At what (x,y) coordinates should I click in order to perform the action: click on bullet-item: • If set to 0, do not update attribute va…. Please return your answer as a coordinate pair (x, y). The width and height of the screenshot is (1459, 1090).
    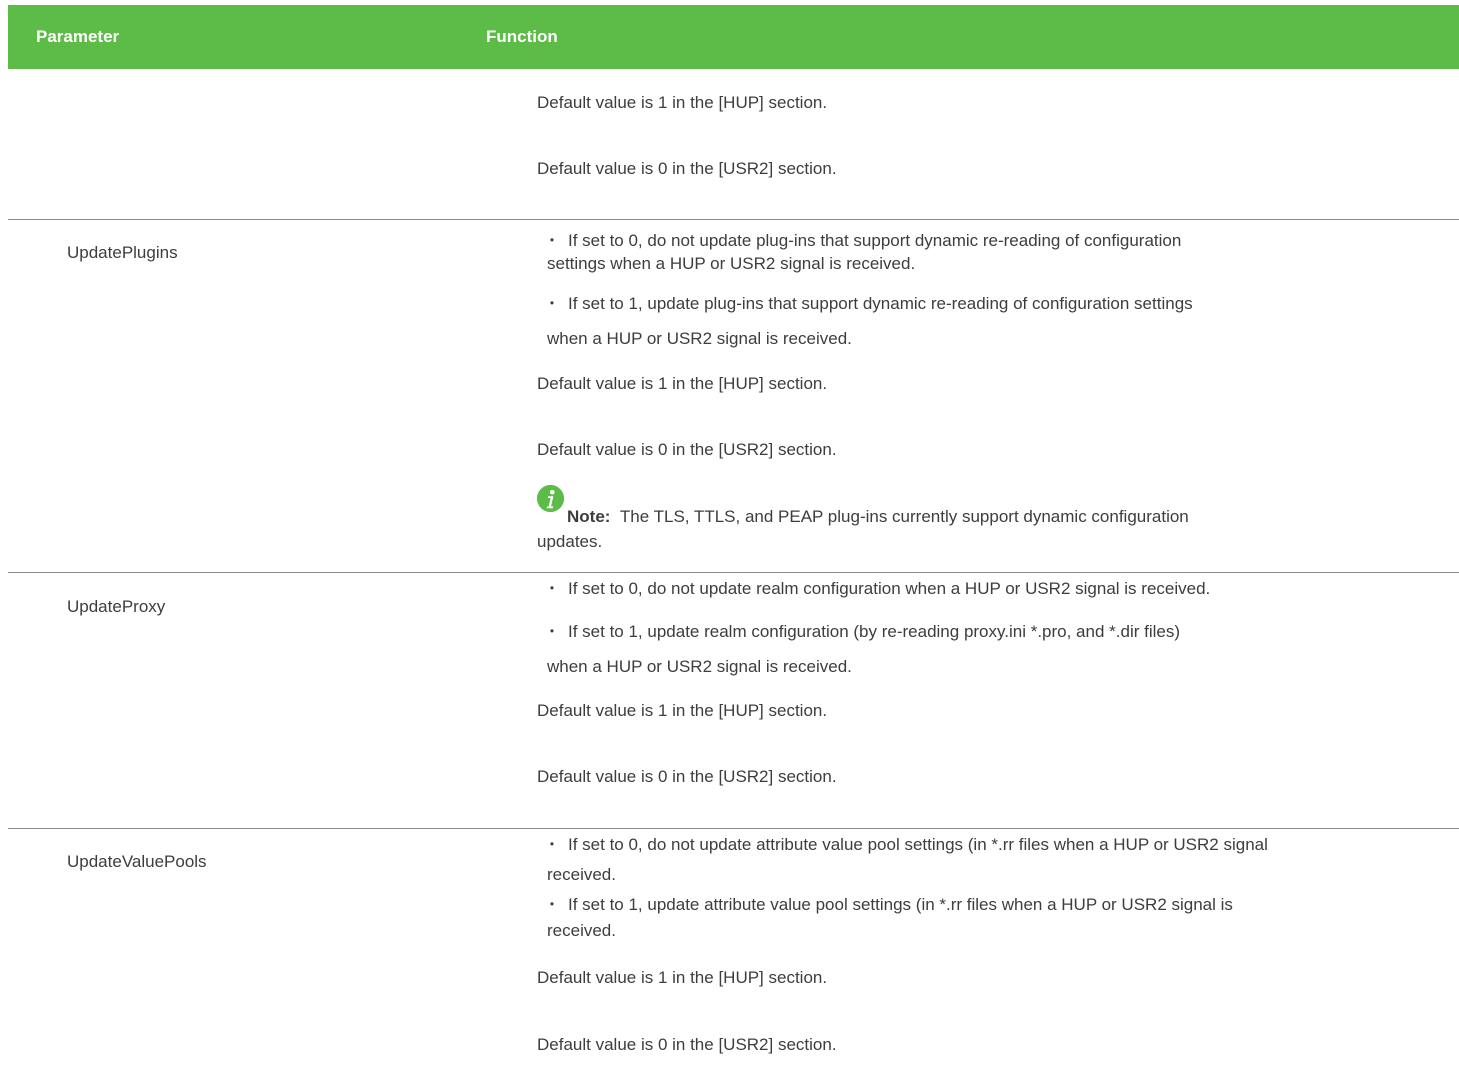
    Looking at the image, I should click on (907, 844).